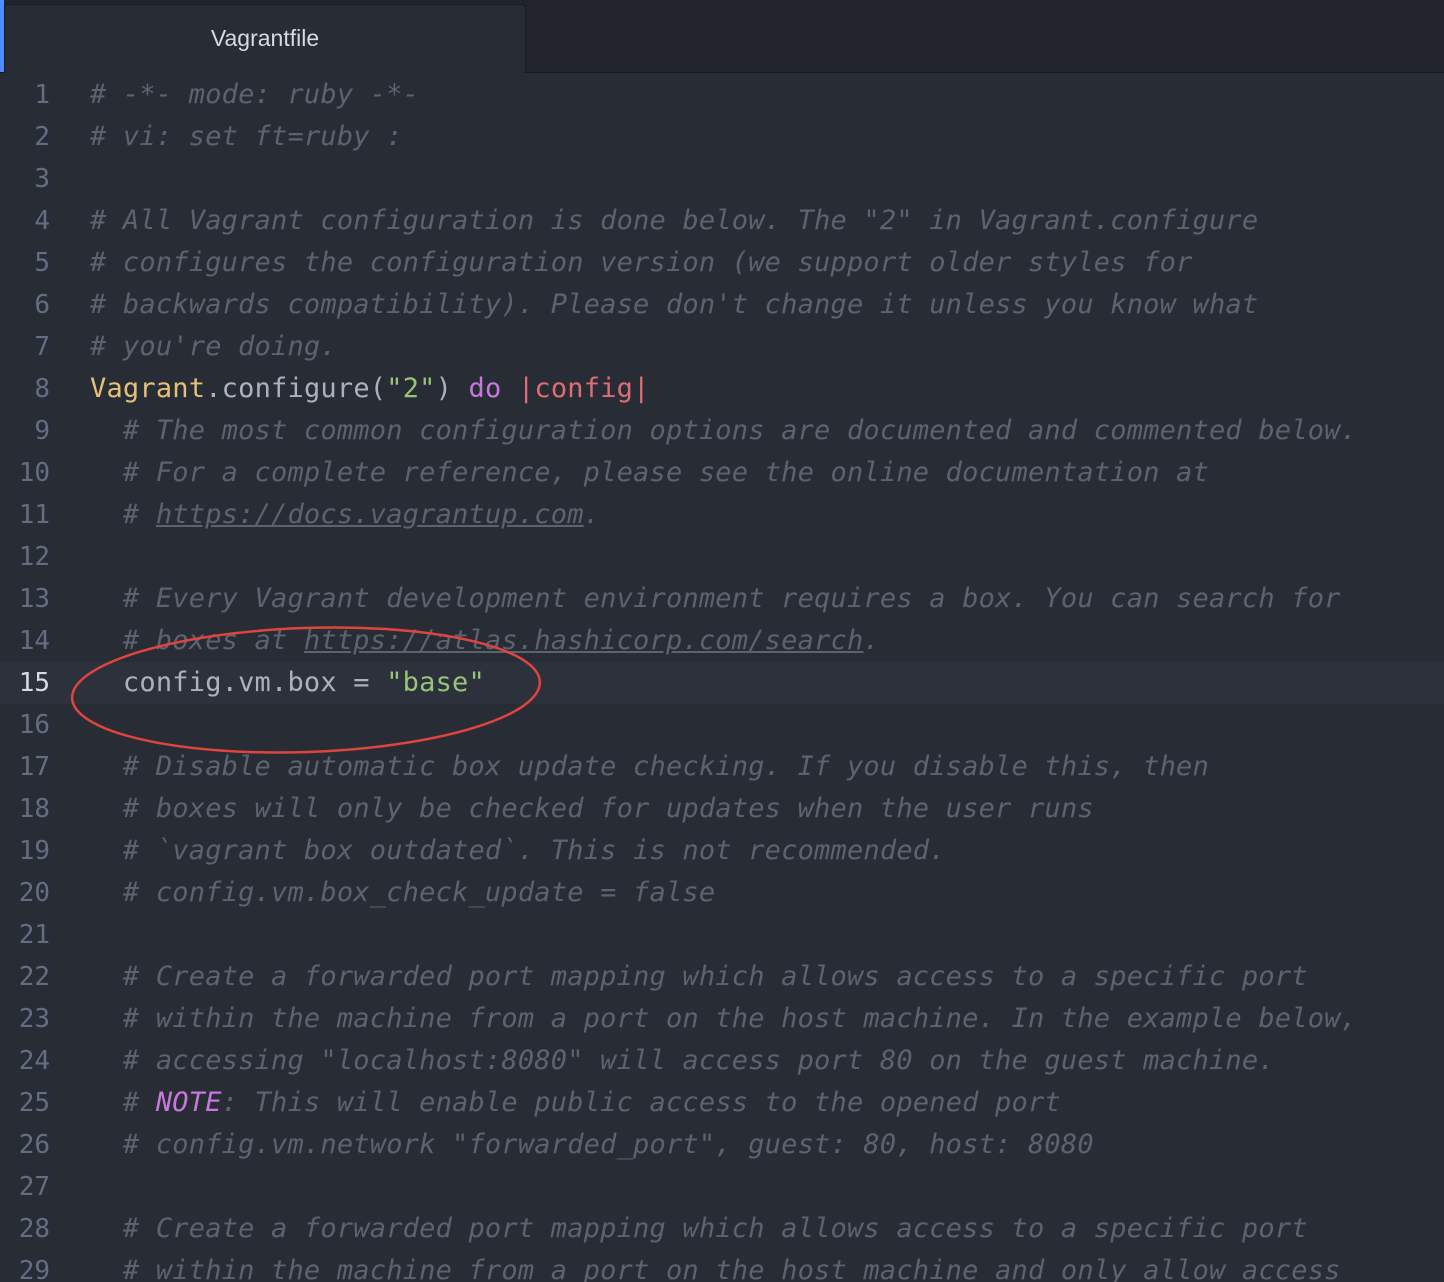 This screenshot has width=1444, height=1282. I want to click on editor-line: 20 # config.vm.box_check_update = false, so click(722, 893).